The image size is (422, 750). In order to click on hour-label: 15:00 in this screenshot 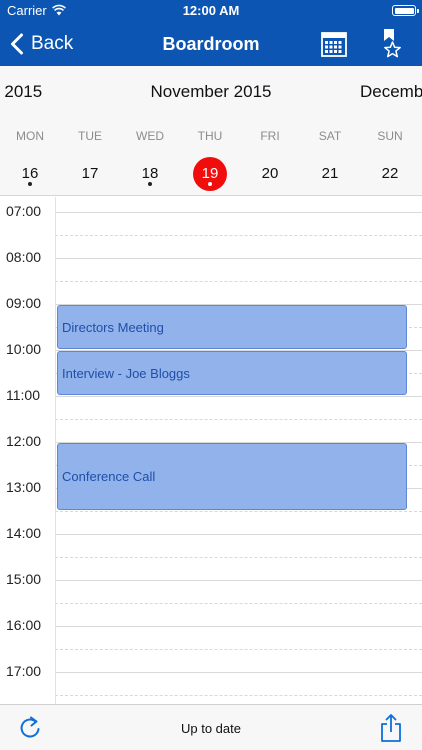, I will do `click(24, 579)`.